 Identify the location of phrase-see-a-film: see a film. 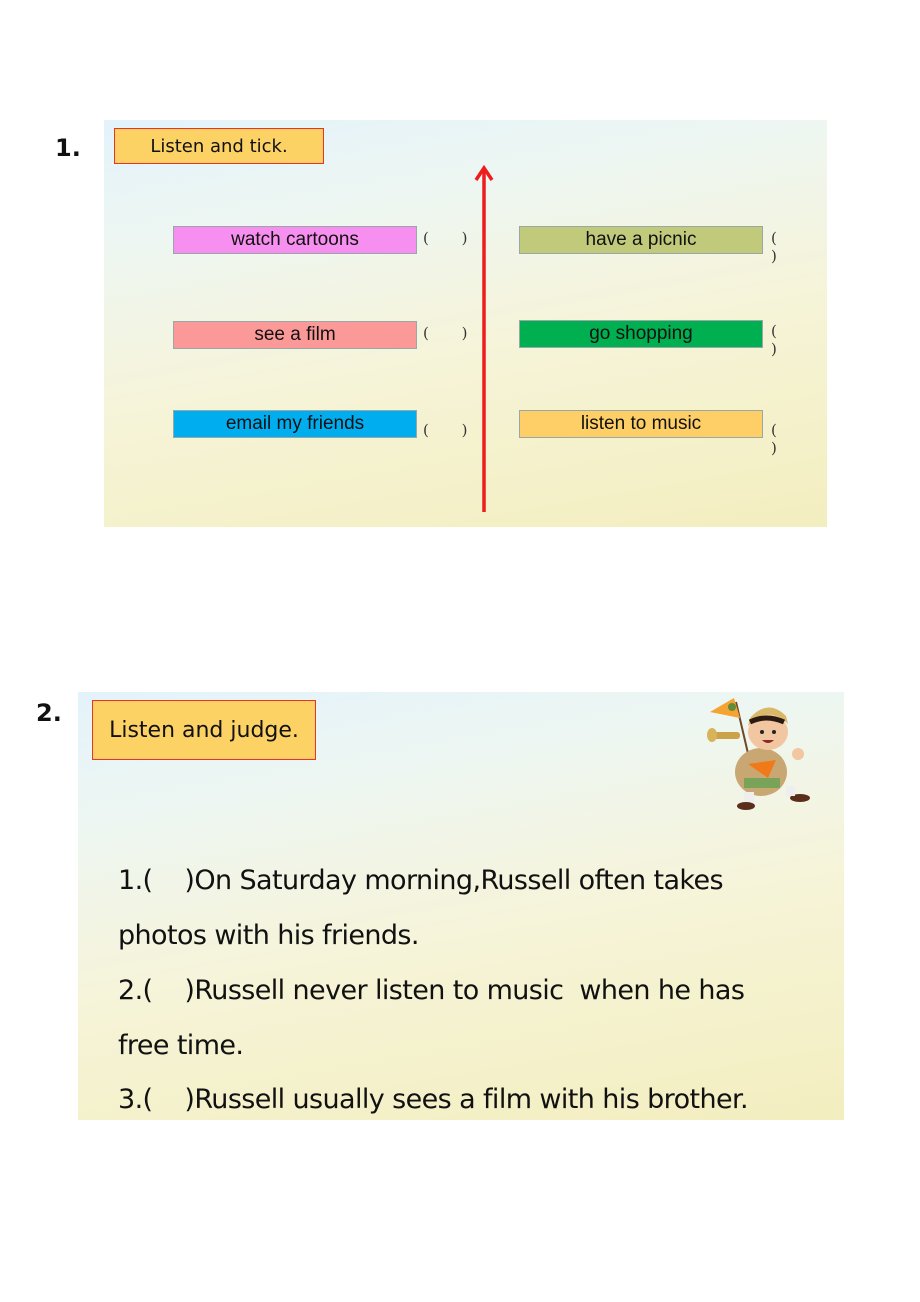
(295, 335).